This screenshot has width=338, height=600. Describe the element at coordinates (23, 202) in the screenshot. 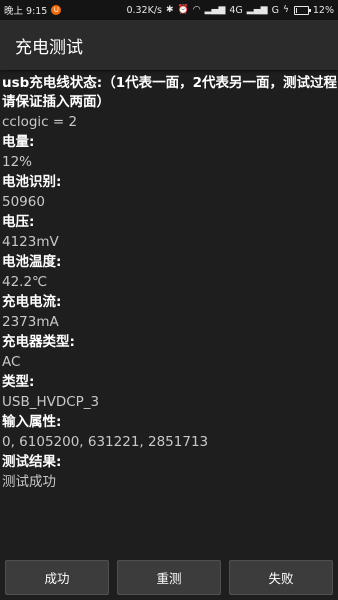

I see `field-value: 50960` at that location.